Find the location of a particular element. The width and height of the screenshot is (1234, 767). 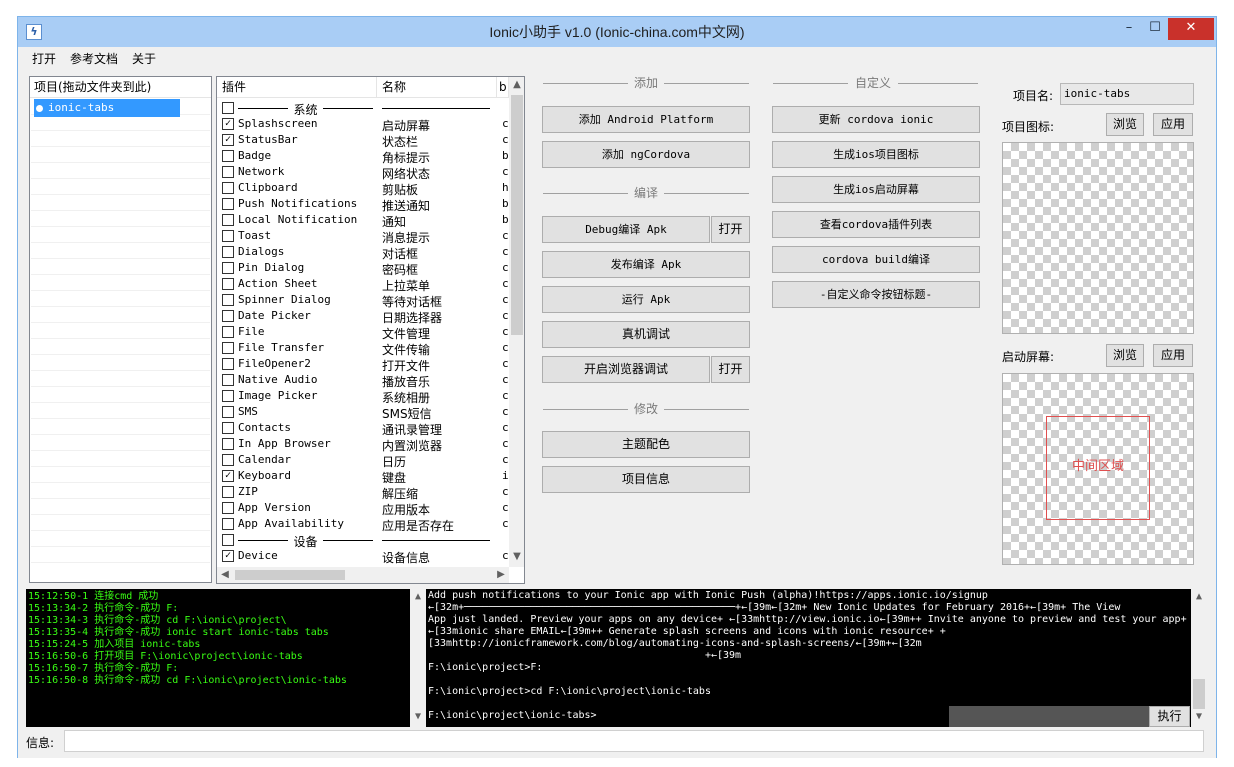

plugin-row: ✓ Keyboard 键盘 i is located at coordinates (363, 476).